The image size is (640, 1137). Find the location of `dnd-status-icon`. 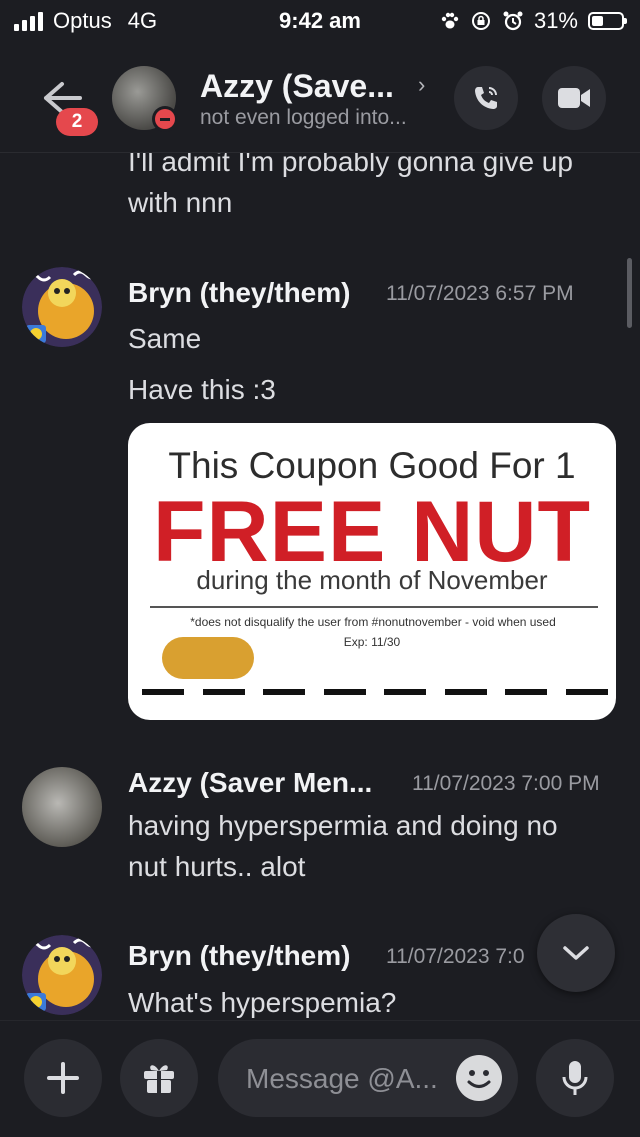

dnd-status-icon is located at coordinates (165, 119).